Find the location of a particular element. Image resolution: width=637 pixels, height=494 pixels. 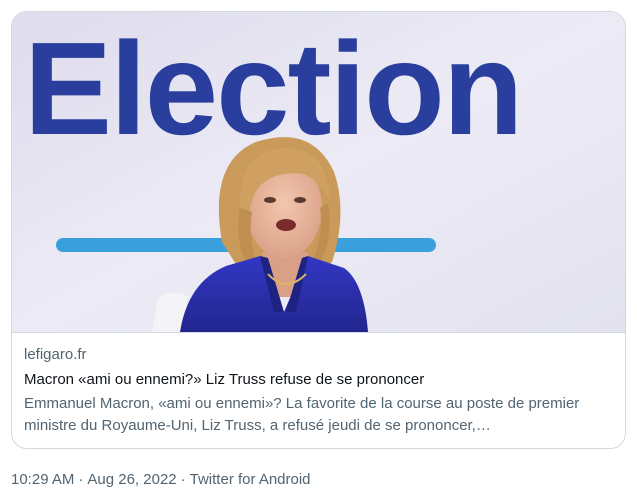

tweet-time: 10:29 AM is located at coordinates (43, 479).